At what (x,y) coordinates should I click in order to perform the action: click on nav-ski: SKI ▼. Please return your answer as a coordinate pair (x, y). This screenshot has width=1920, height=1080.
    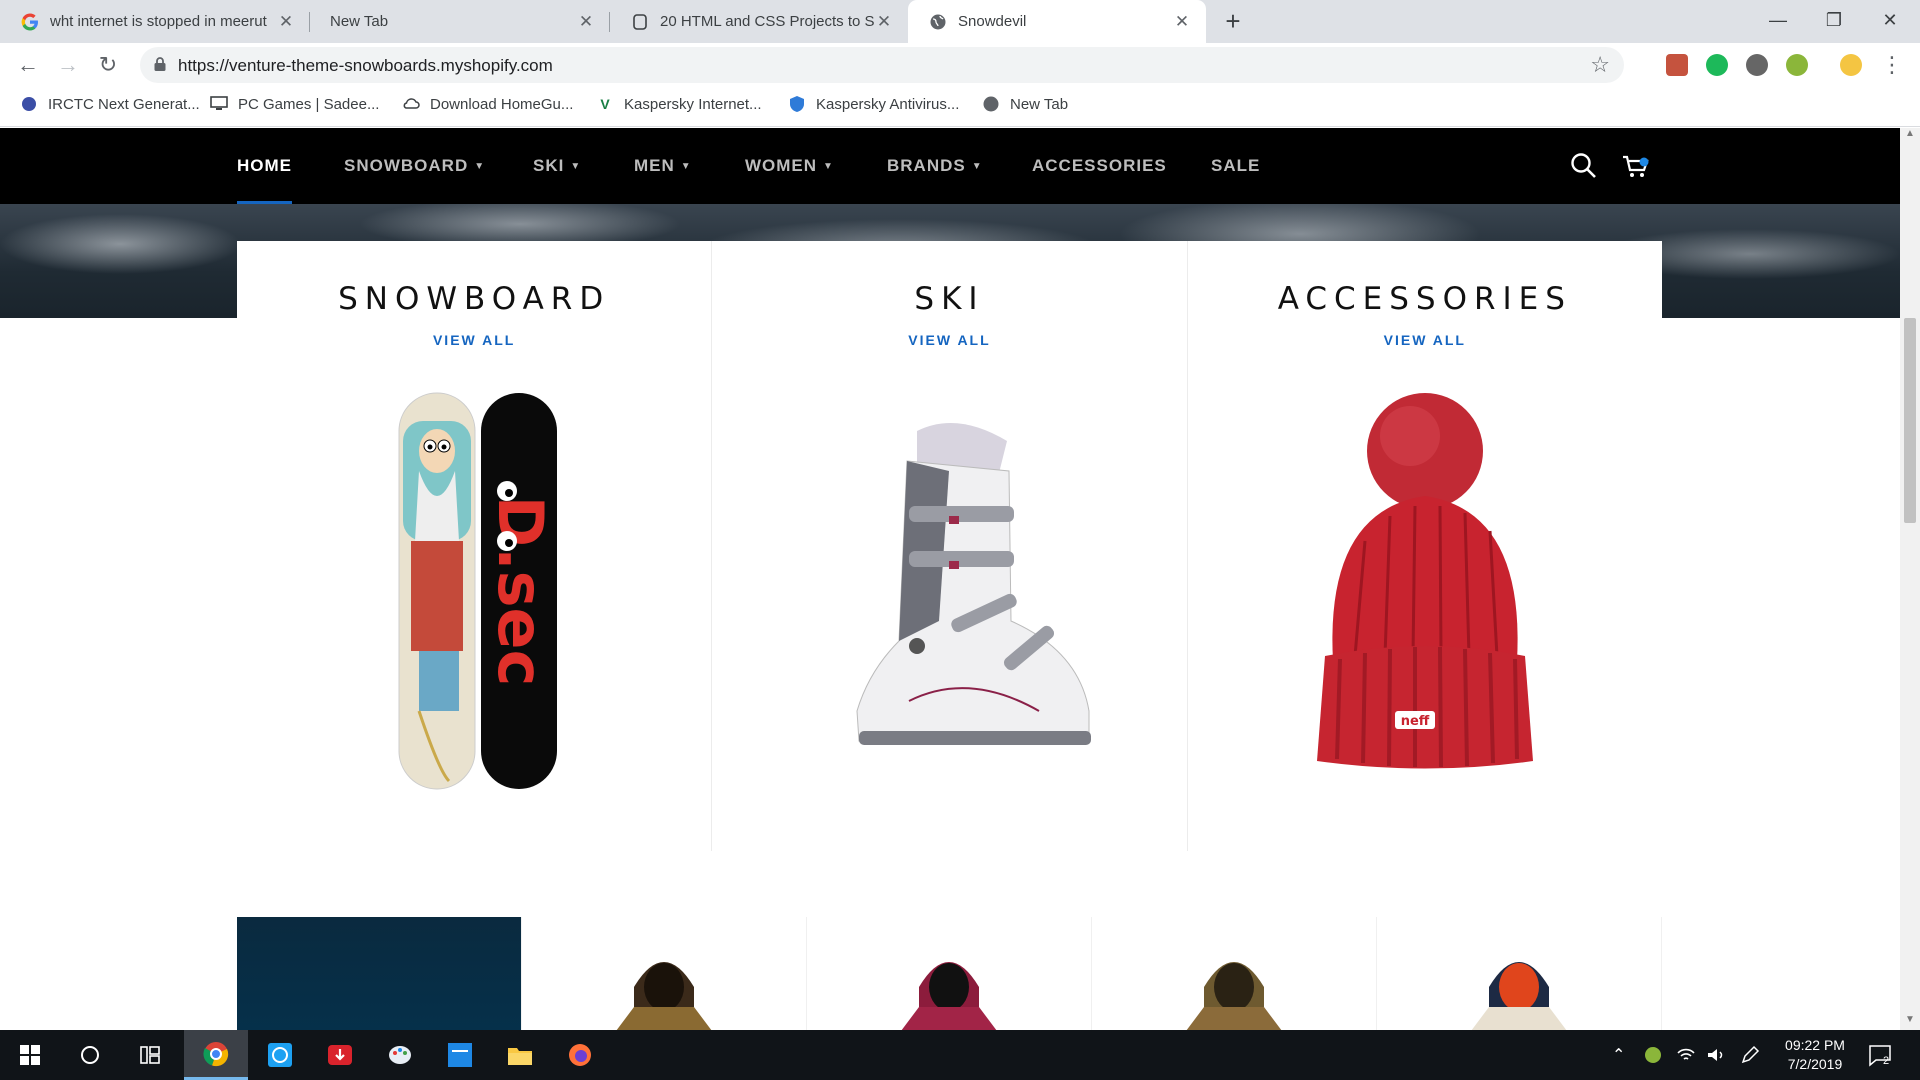
    Looking at the image, I should click on (557, 166).